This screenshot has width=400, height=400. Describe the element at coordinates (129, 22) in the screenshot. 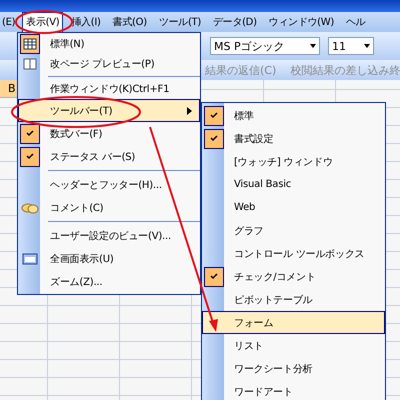

I see `menu-title: 書式(O)` at that location.